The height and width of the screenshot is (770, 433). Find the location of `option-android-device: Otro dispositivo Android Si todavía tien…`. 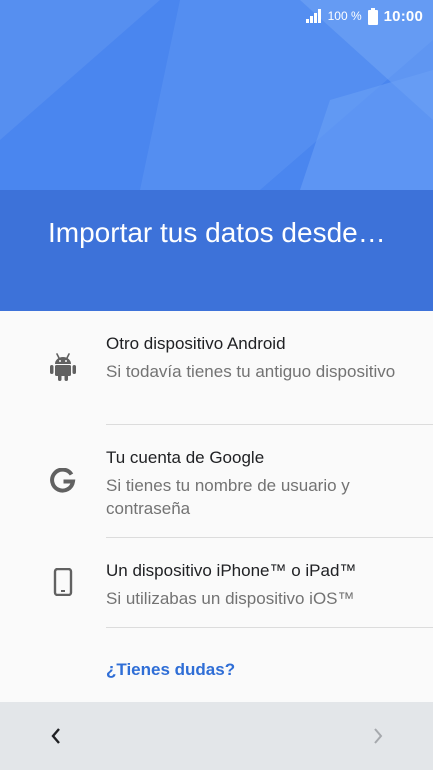

option-android-device: Otro dispositivo Android Si todavía tien… is located at coordinates (216, 374).